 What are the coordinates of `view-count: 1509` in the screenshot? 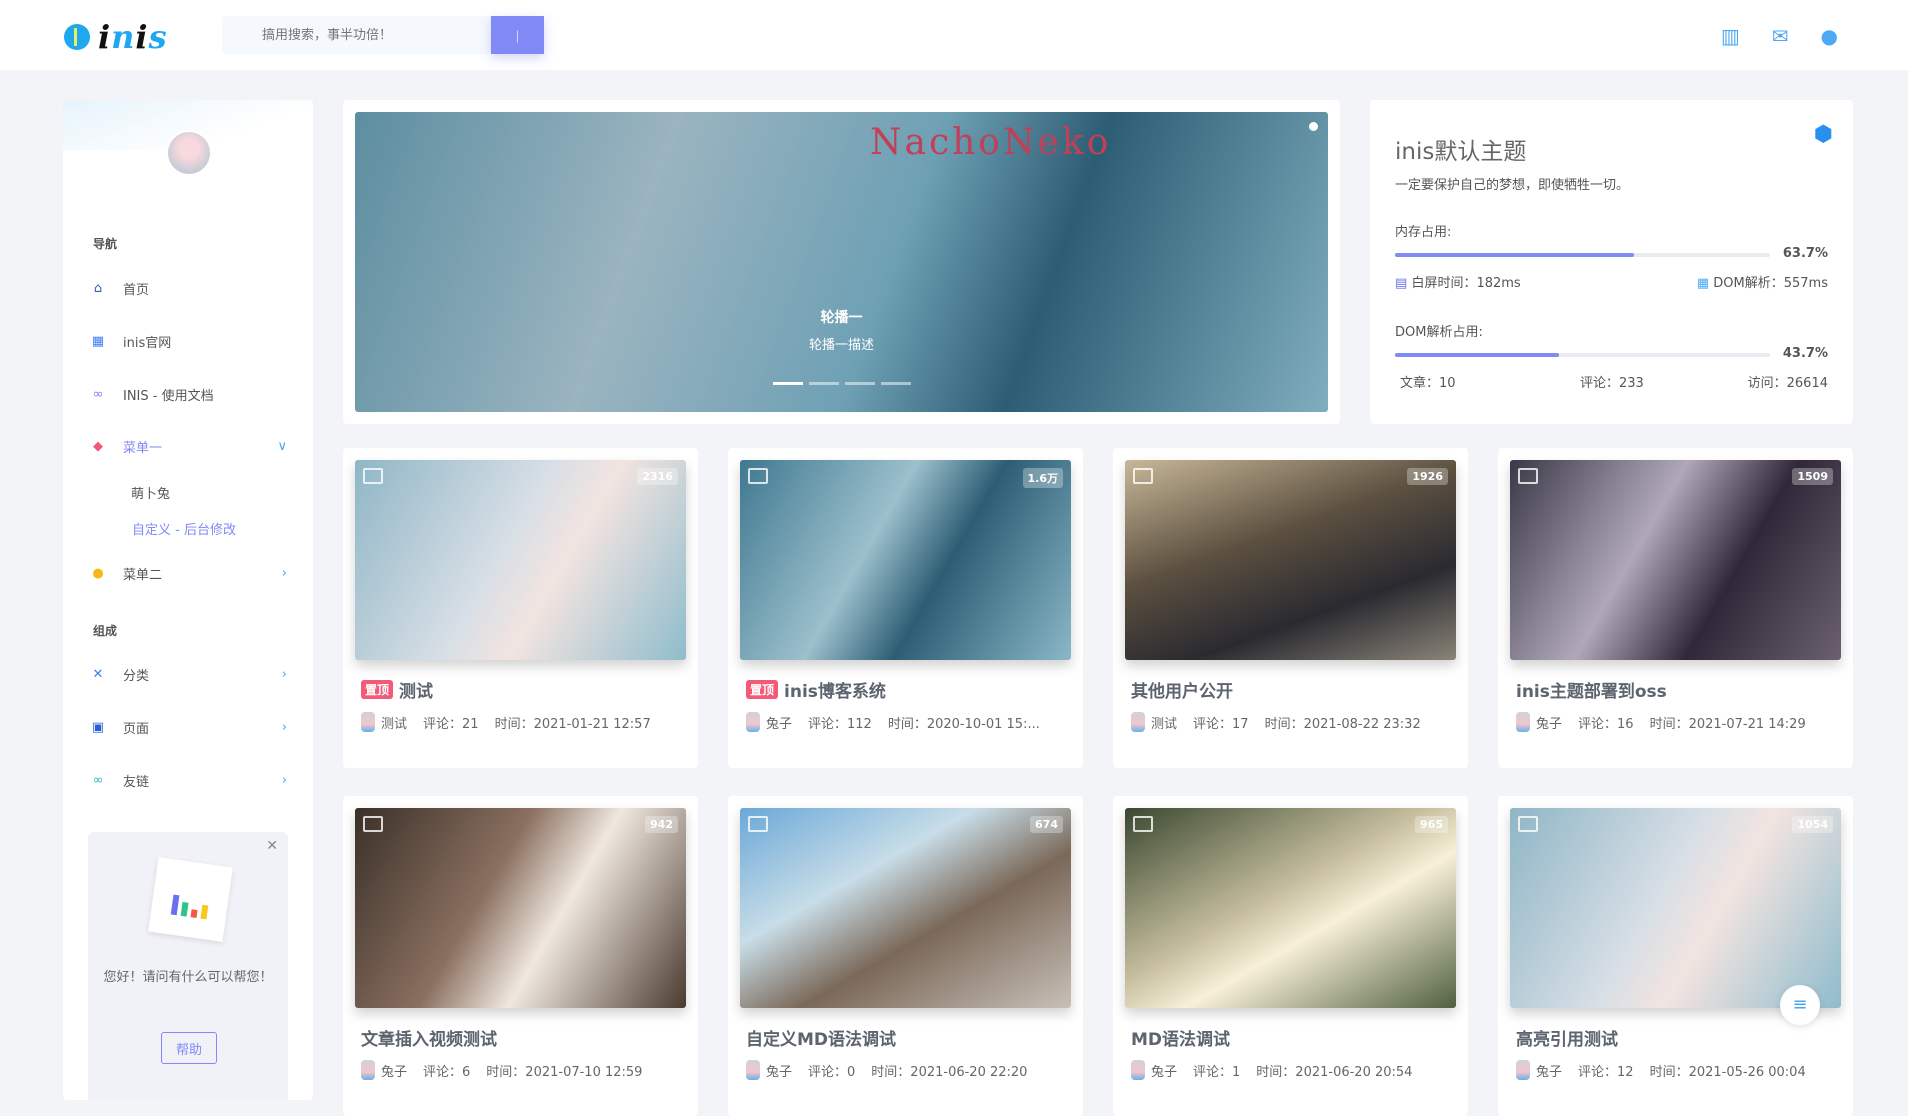 It's located at (1812, 476).